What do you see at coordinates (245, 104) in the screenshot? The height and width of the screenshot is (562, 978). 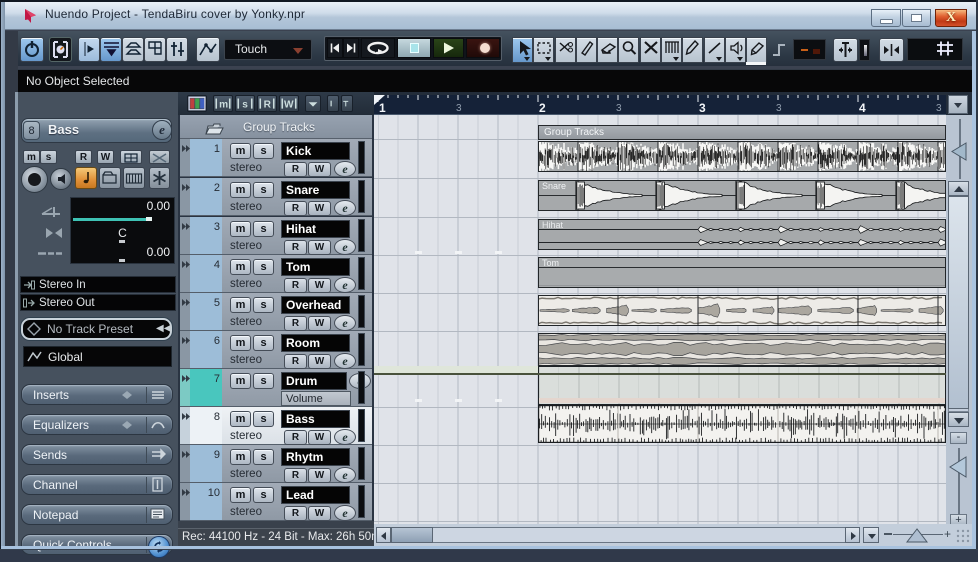 I see `svg-text: s` at bounding box center [245, 104].